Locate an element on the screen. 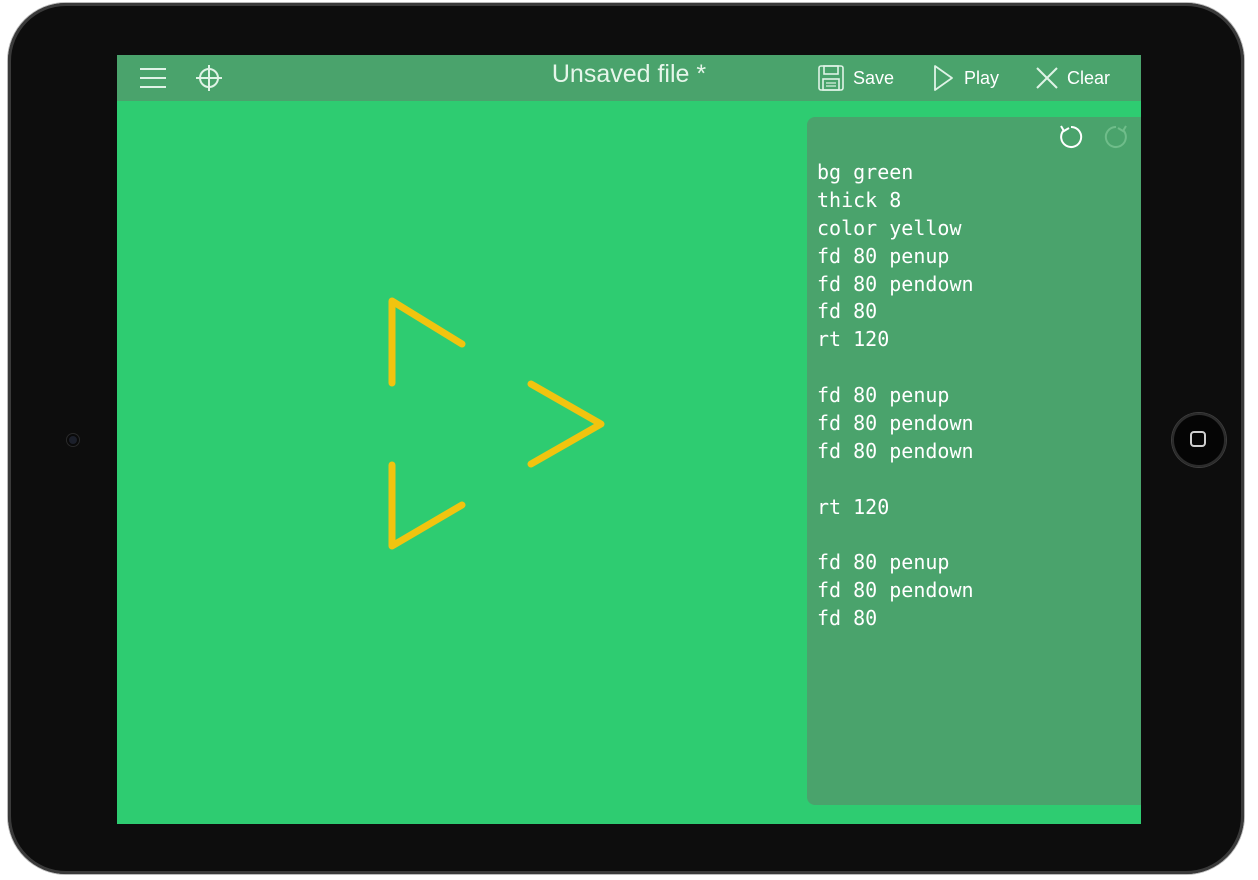 This screenshot has height=880, width=1258. home-button is located at coordinates (1199, 440).